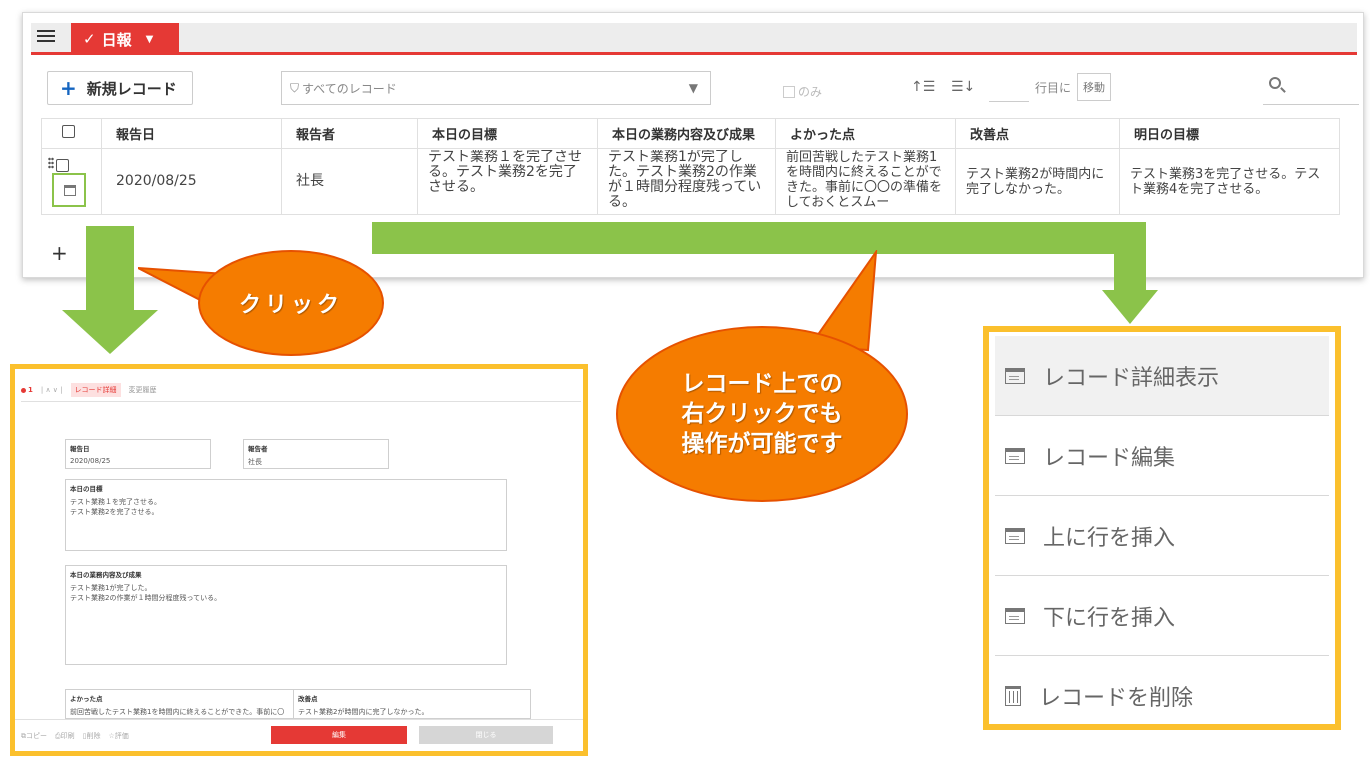 This screenshot has width=1370, height=770. Describe the element at coordinates (106, 575) in the screenshot. I see `field-work-label: 本日の業務内容及び成果` at that location.